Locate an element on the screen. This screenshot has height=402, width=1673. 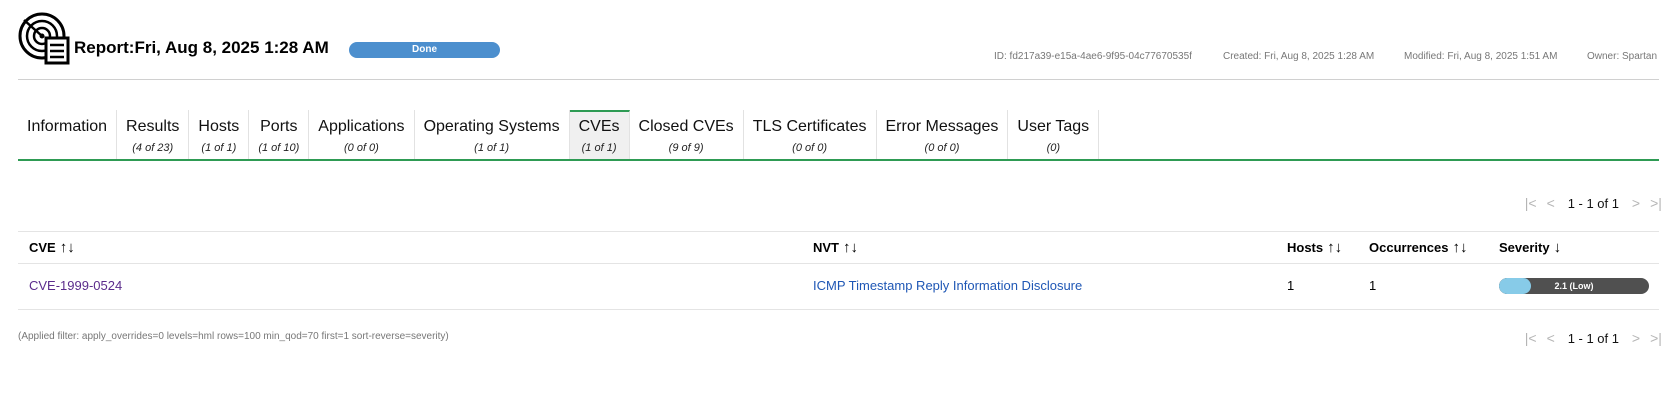
report-id: ID: fd217a39-e15a-4ae6-9f95-04c77670535f is located at coordinates (1093, 56).